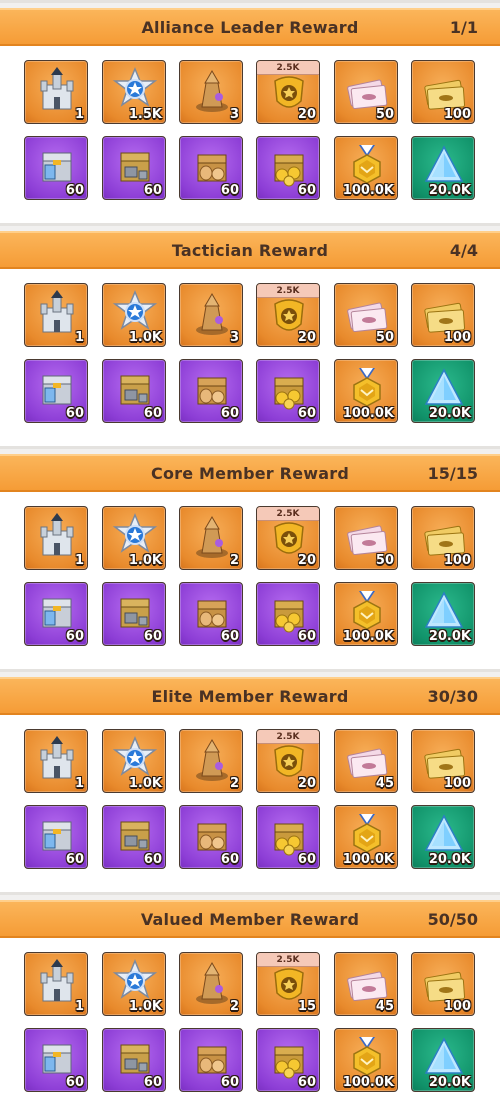 The image size is (500, 1100). What do you see at coordinates (452, 696) in the screenshot?
I see `section-count: 30/30` at bounding box center [452, 696].